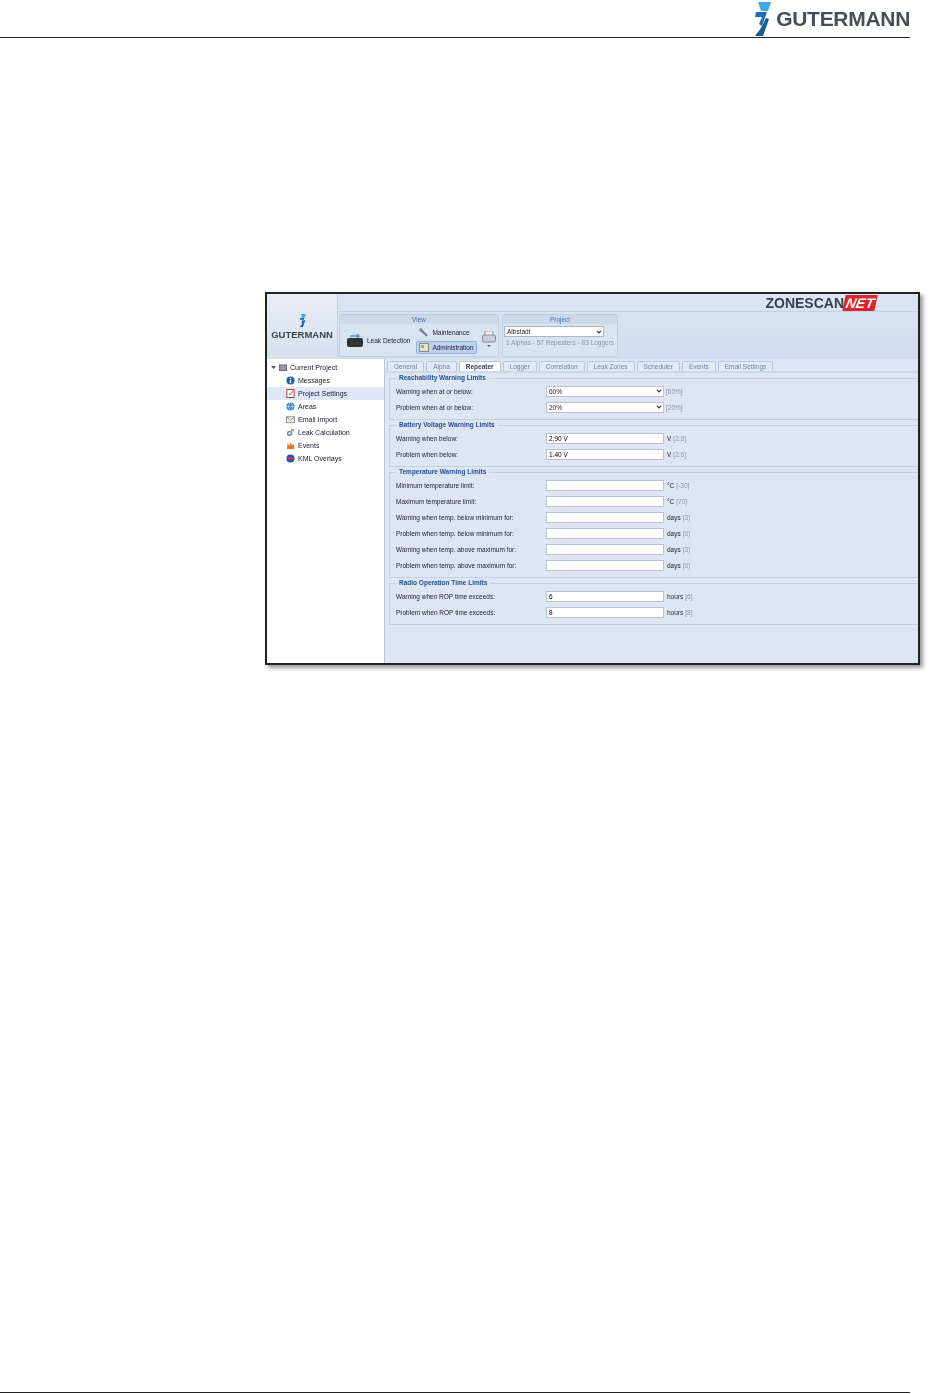  Describe the element at coordinates (424, 332) in the screenshot. I see `wrench-icon` at that location.